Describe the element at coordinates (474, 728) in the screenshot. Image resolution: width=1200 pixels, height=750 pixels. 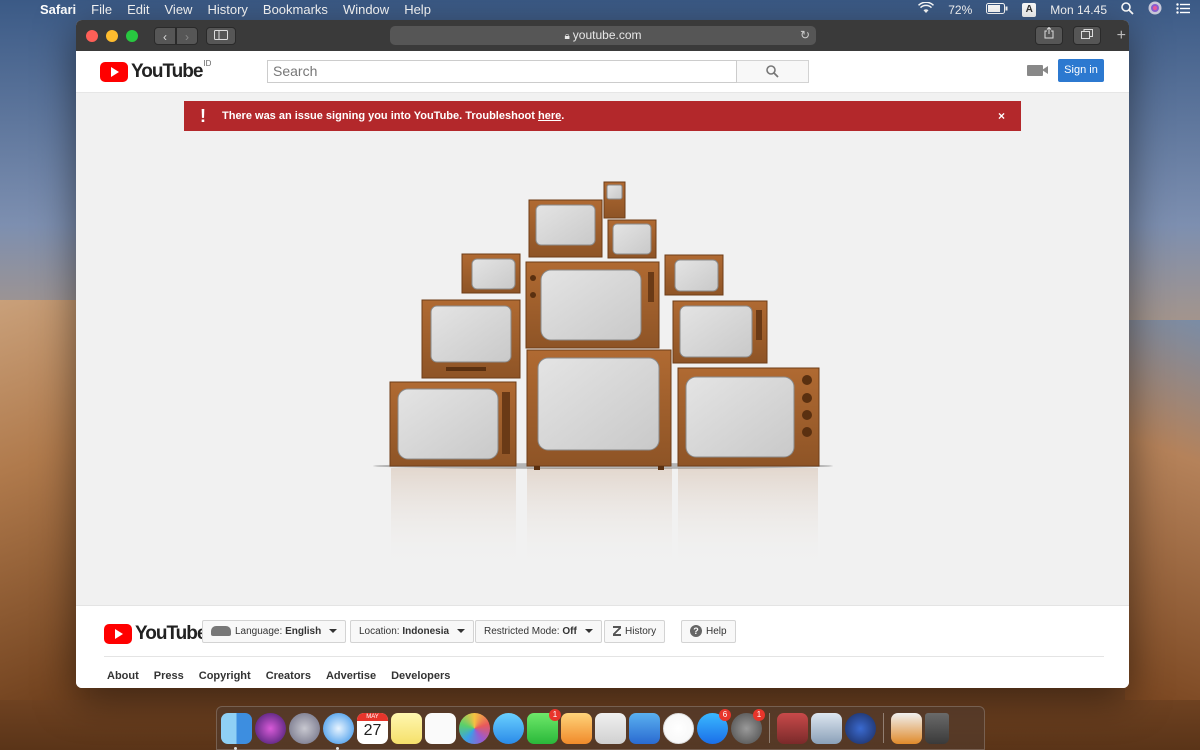
I see `photos-icon` at that location.